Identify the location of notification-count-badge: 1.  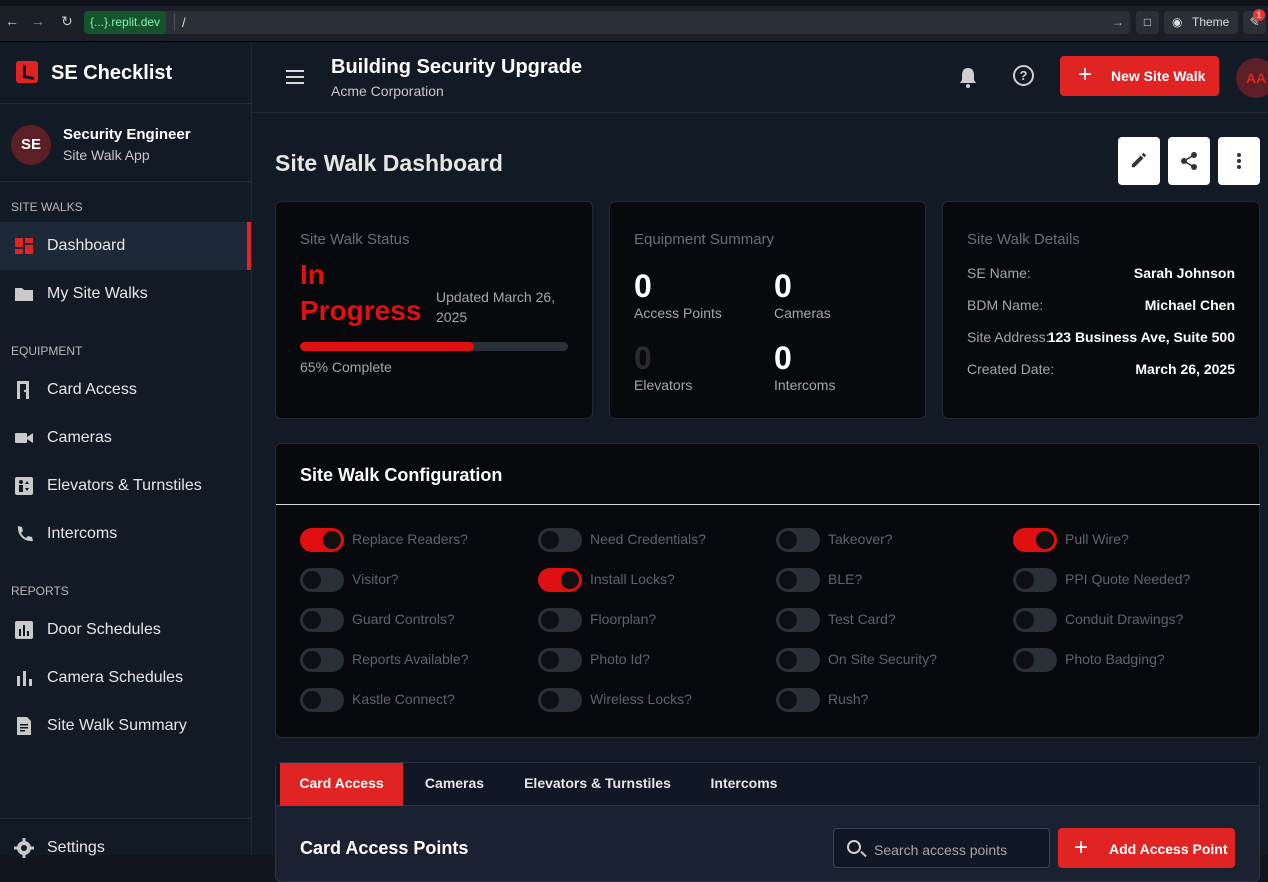
(1259, 15).